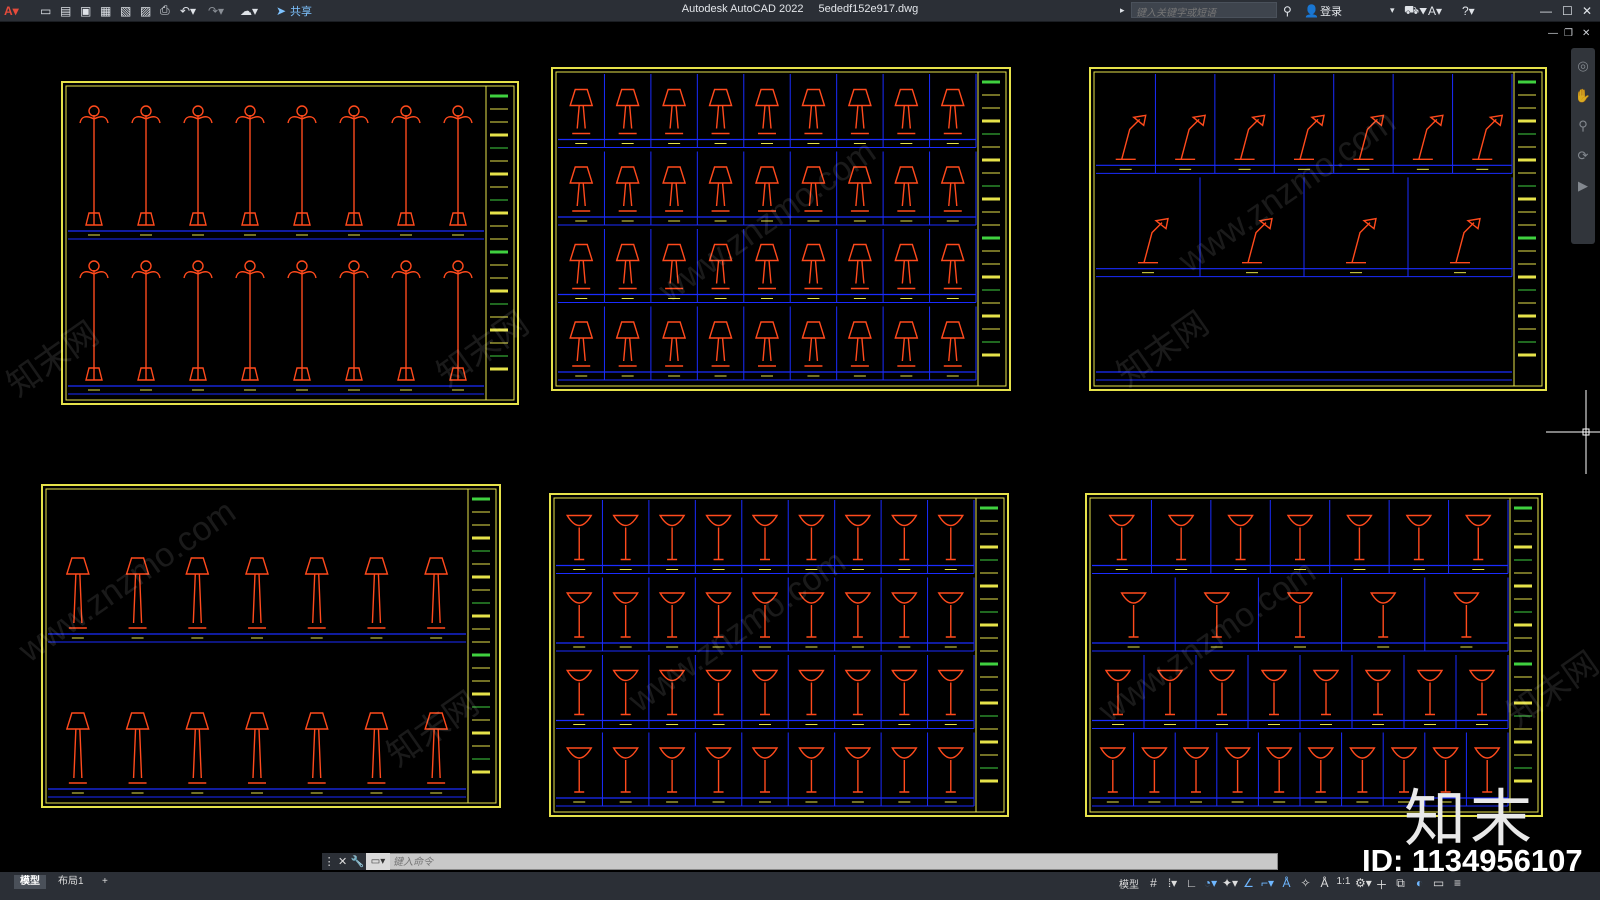 This screenshot has height=900, width=1600. Describe the element at coordinates (301, 11) in the screenshot. I see `share-label: 共享` at that location.